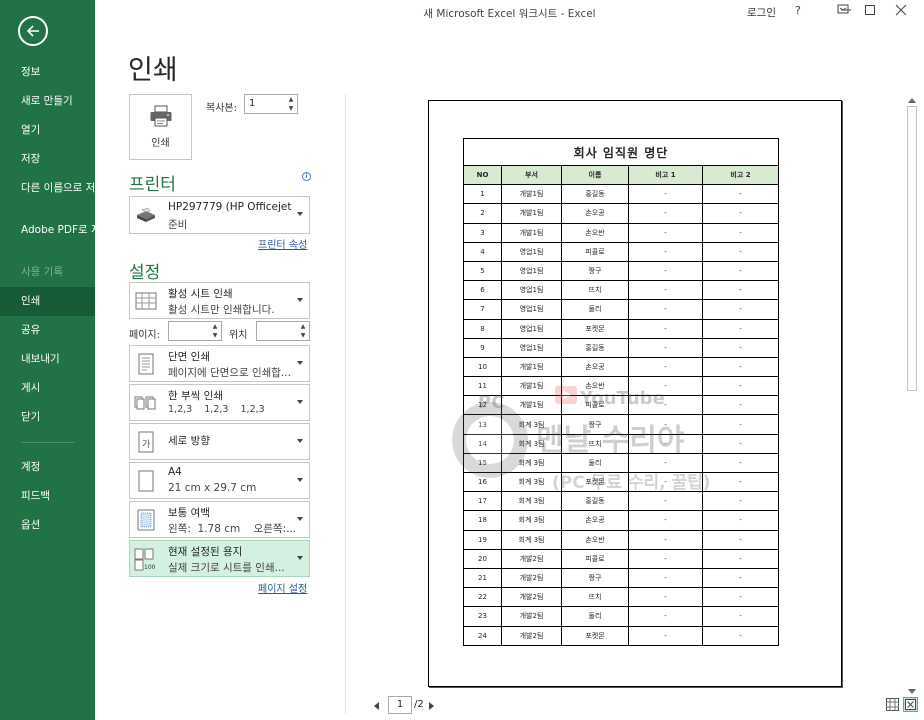  What do you see at coordinates (219, 402) in the screenshot?
I see `collate-select: 한 부씩 인쇄 1,2,3 1,2,3 1,2,3` at bounding box center [219, 402].